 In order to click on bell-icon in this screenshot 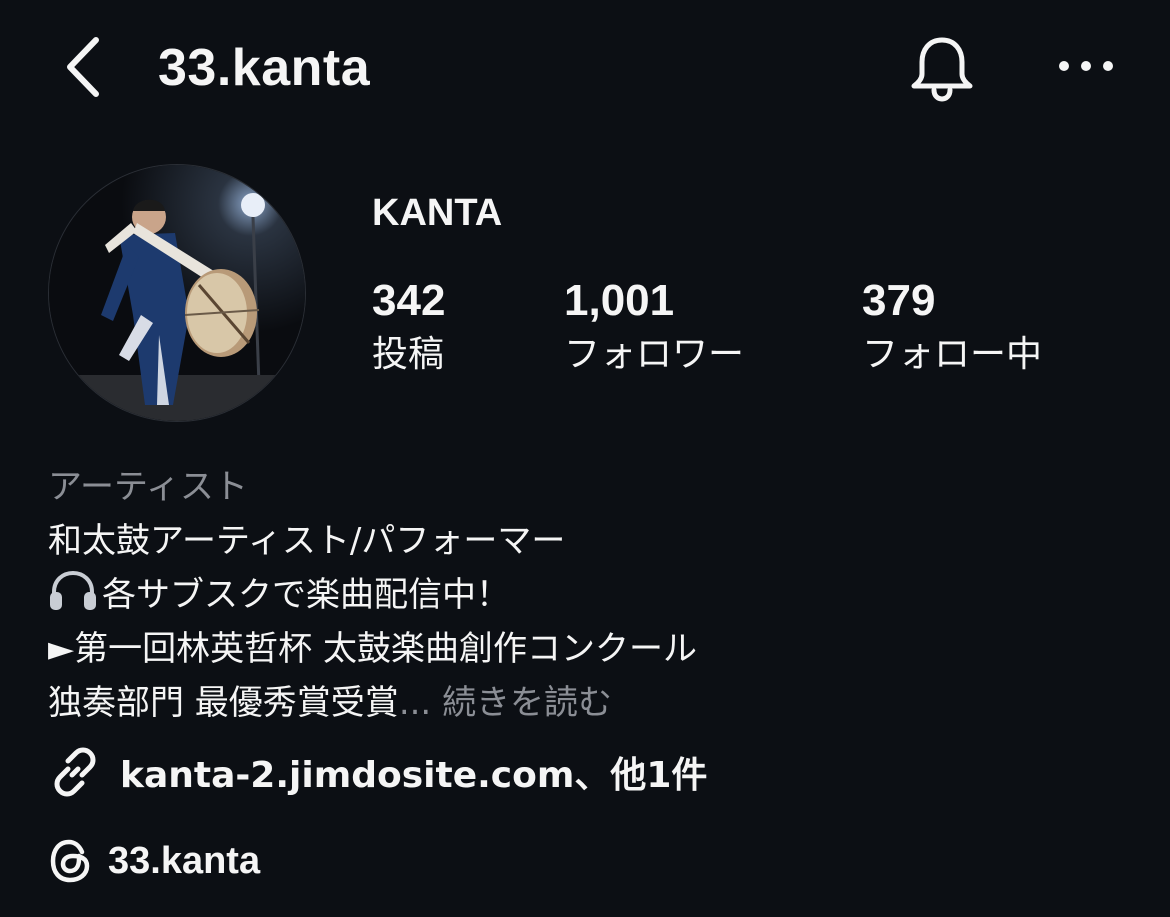, I will do `click(942, 69)`.